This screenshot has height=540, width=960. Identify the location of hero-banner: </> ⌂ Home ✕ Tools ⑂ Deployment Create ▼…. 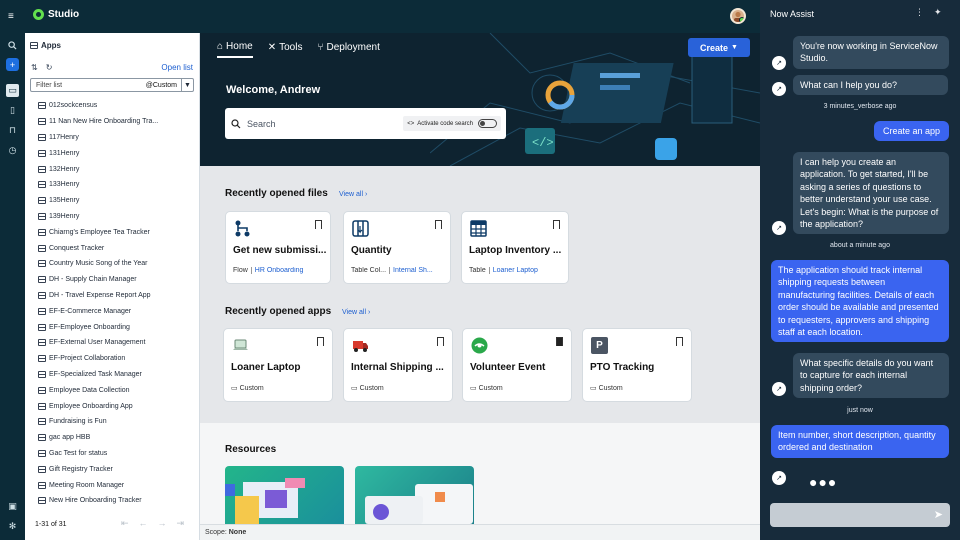
(480, 99).